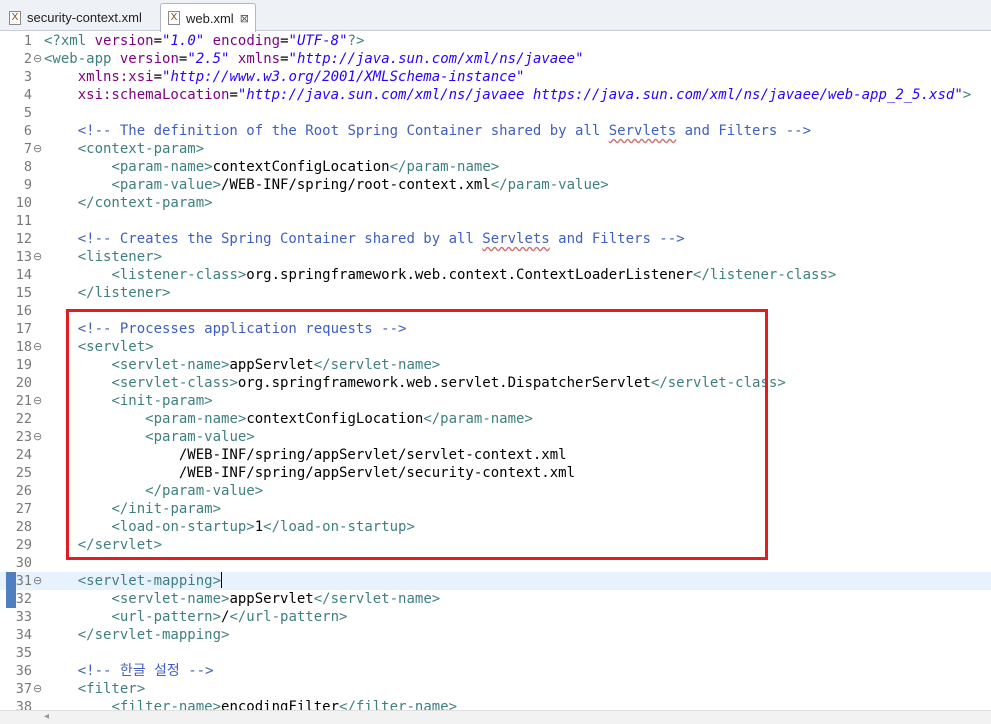 The height and width of the screenshot is (724, 991). Describe the element at coordinates (115, 77) in the screenshot. I see `code-token: xmlns:xsi` at that location.